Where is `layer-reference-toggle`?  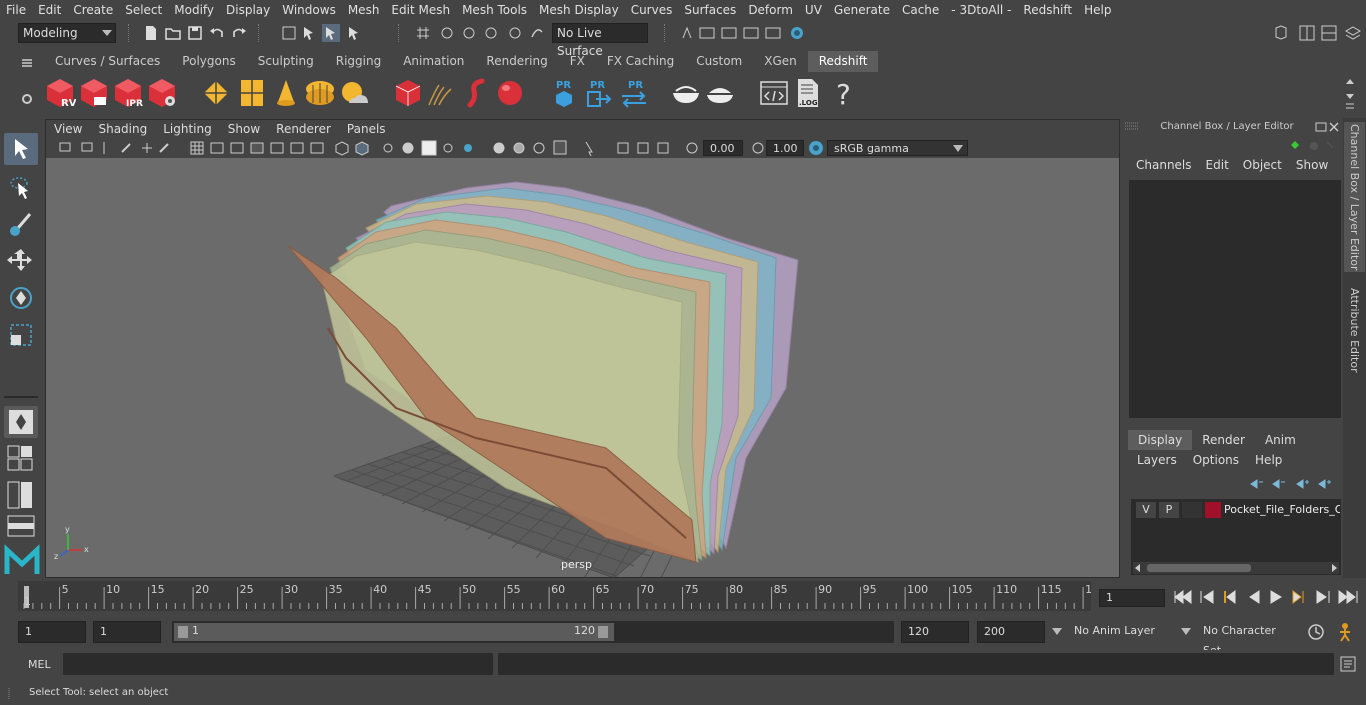
layer-reference-toggle is located at coordinates (1192, 510).